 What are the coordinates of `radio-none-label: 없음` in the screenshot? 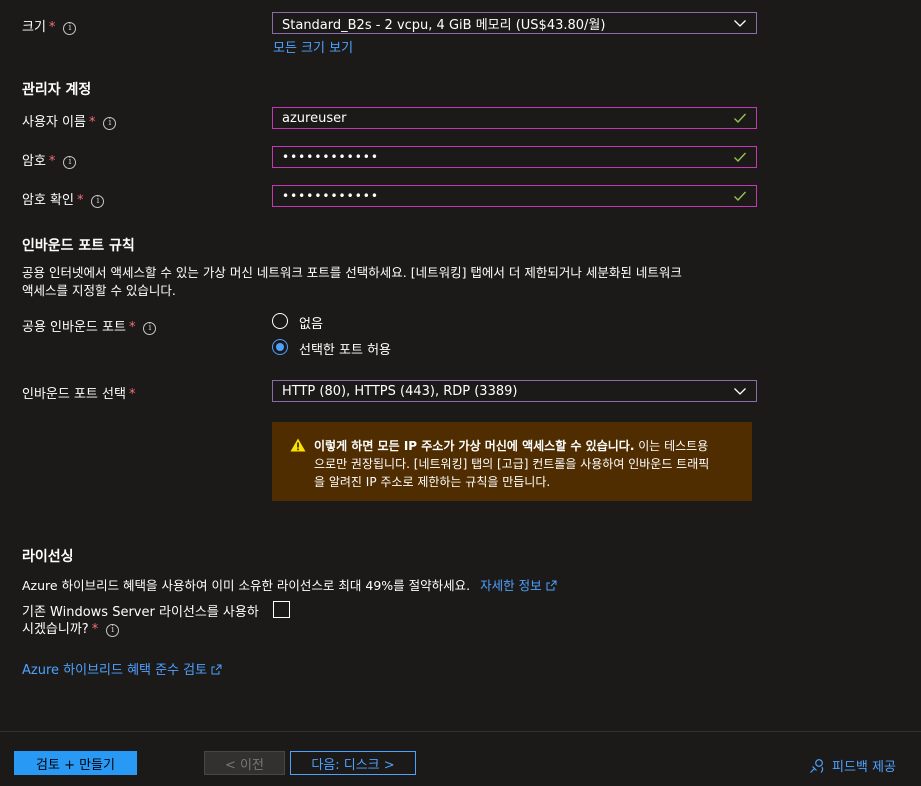 It's located at (311, 322).